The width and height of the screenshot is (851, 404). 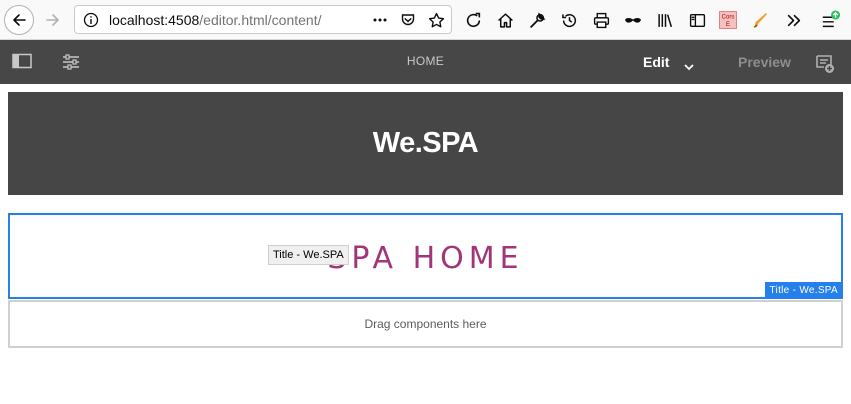 What do you see at coordinates (764, 62) in the screenshot?
I see `preview-button: Preview` at bounding box center [764, 62].